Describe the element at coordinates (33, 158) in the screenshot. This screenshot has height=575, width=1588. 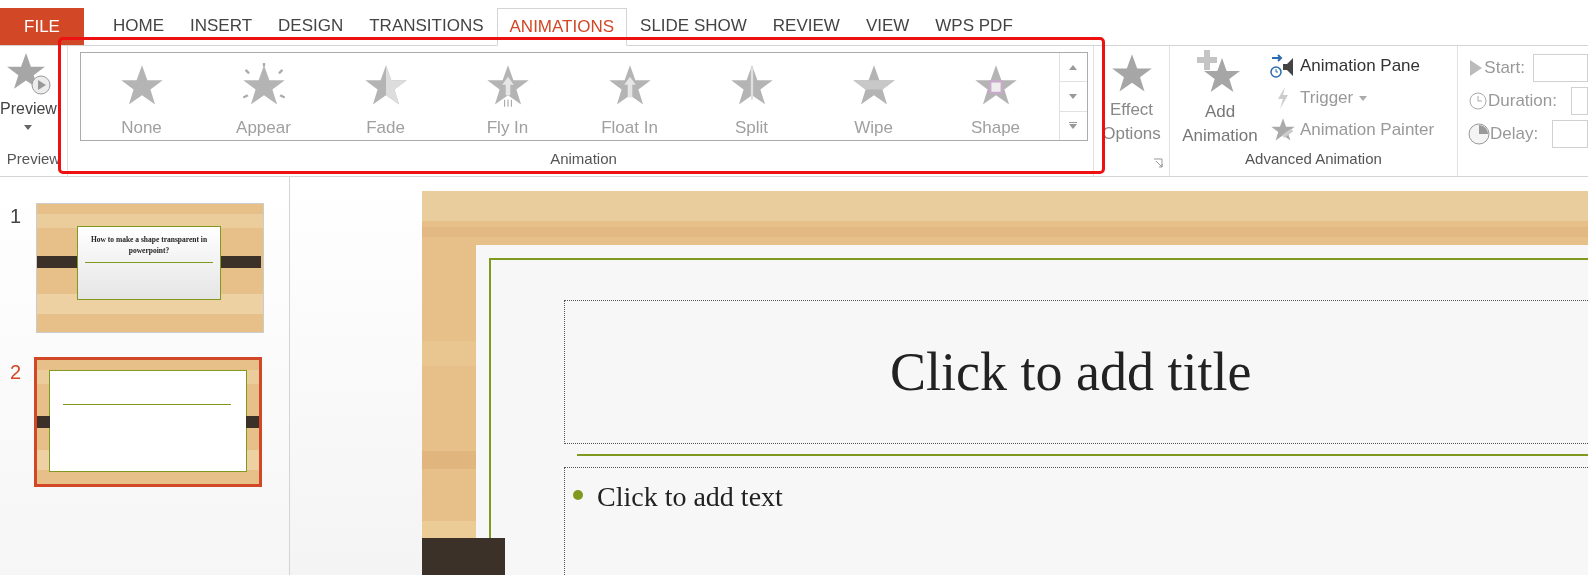
I see `group-label: Preview` at that location.